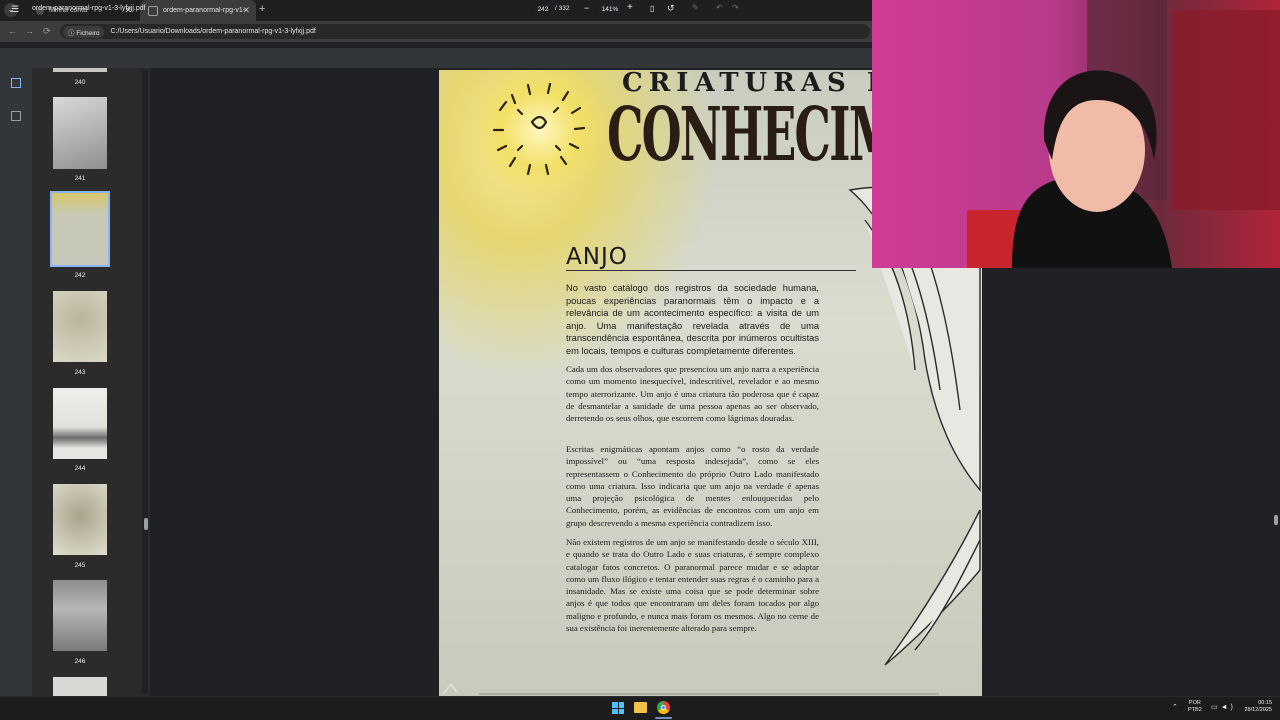 The height and width of the screenshot is (720, 1280). What do you see at coordinates (15, 9) in the screenshot?
I see `menu-icon: ☰` at bounding box center [15, 9].